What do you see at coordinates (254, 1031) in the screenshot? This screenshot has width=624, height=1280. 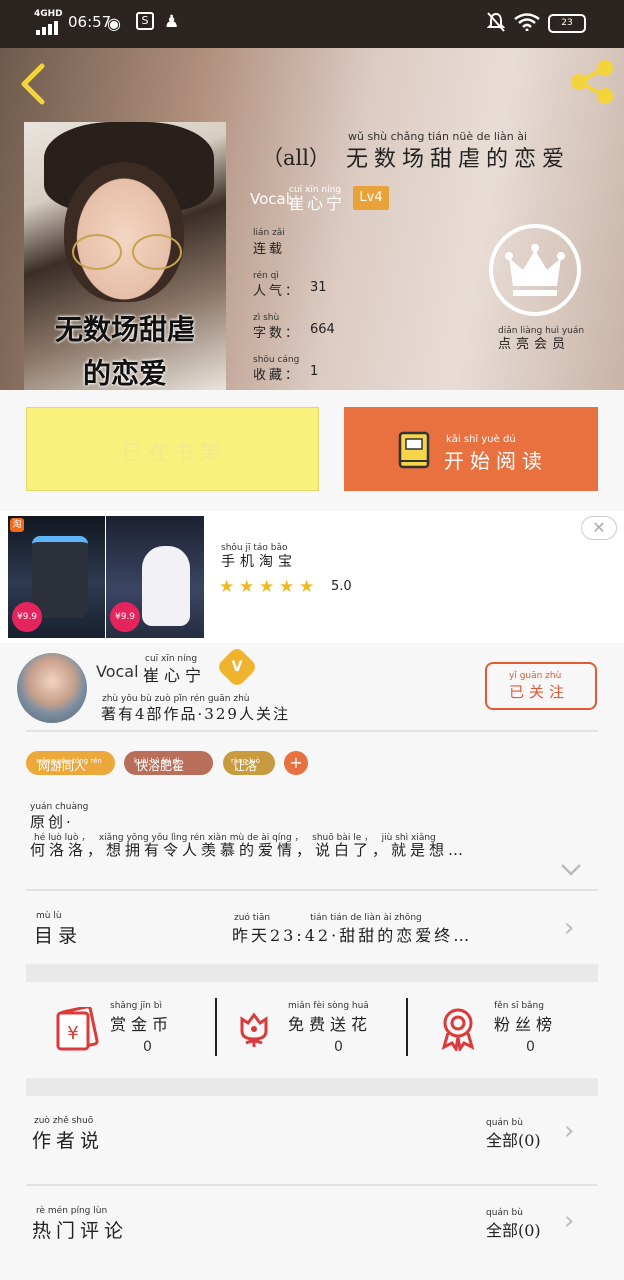 I see `flower-icon` at bounding box center [254, 1031].